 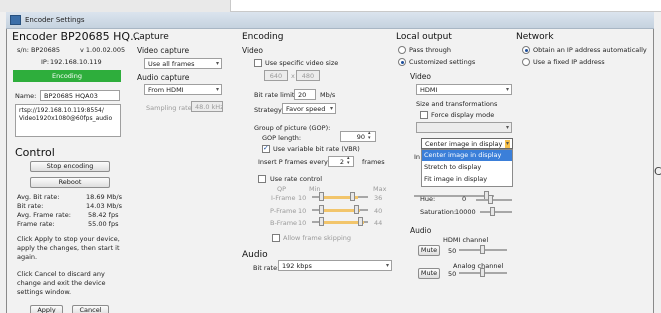 I want to click on pframe-max-thumb, so click(x=356, y=209).